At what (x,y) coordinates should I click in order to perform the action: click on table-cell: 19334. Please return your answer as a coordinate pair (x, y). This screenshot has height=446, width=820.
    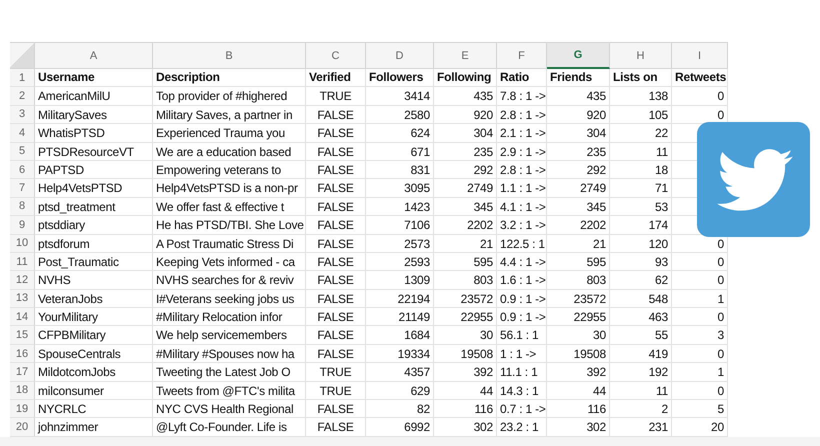
    Looking at the image, I should click on (400, 354).